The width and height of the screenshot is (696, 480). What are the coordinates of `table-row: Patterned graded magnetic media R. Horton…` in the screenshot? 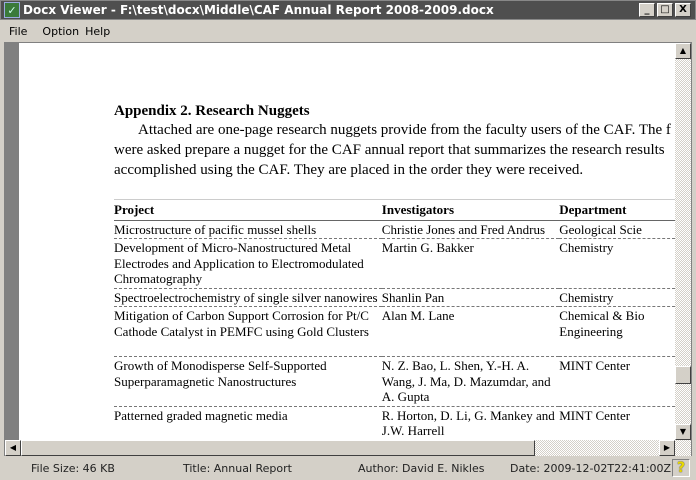 It's located at (394, 423).